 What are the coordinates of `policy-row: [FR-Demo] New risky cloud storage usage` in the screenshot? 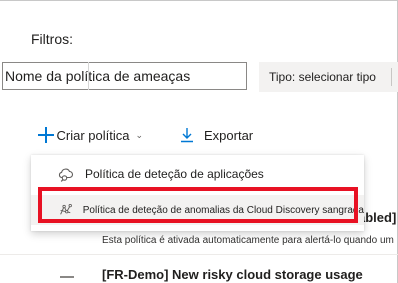 It's located at (199, 269).